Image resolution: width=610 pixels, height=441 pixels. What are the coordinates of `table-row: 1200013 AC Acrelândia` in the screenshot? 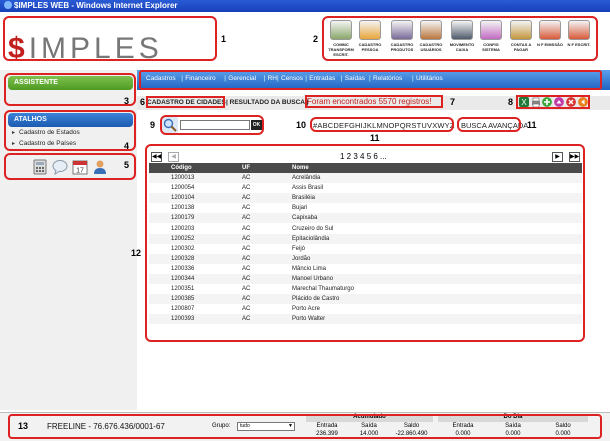 It's located at (365, 178).